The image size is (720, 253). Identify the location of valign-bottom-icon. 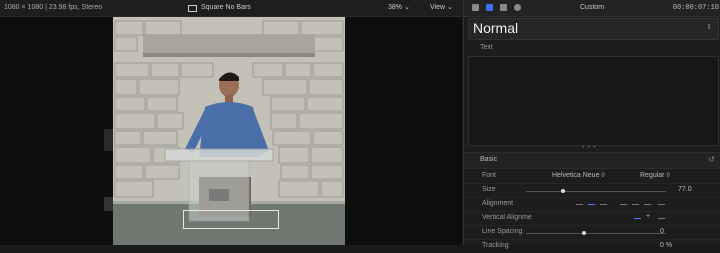
(661, 218).